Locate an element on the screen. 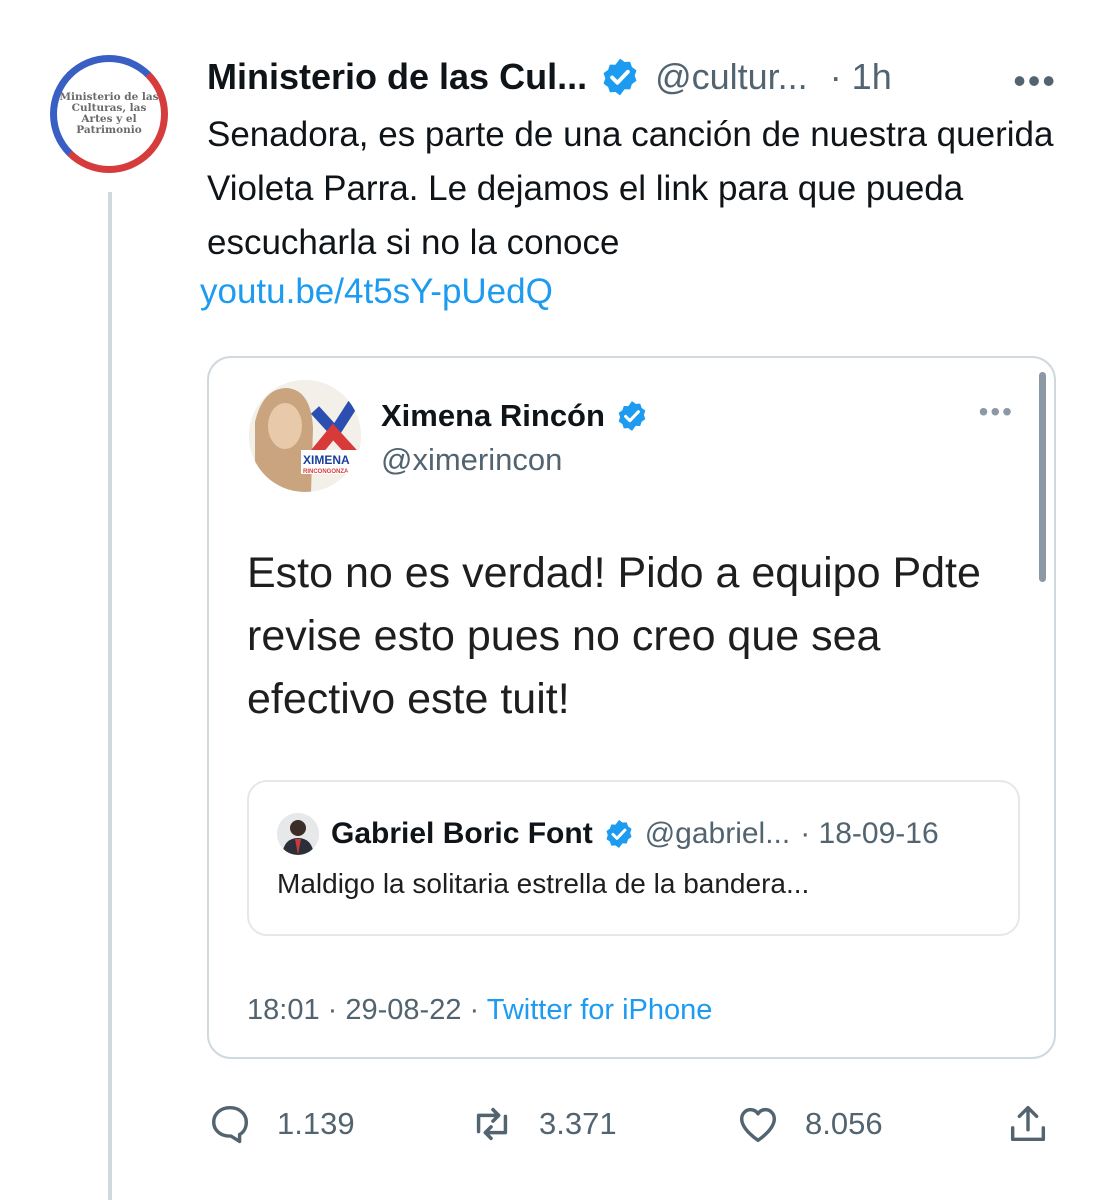 The width and height of the screenshot is (1104, 1200). reply-button: 1.139 is located at coordinates (281, 1124).